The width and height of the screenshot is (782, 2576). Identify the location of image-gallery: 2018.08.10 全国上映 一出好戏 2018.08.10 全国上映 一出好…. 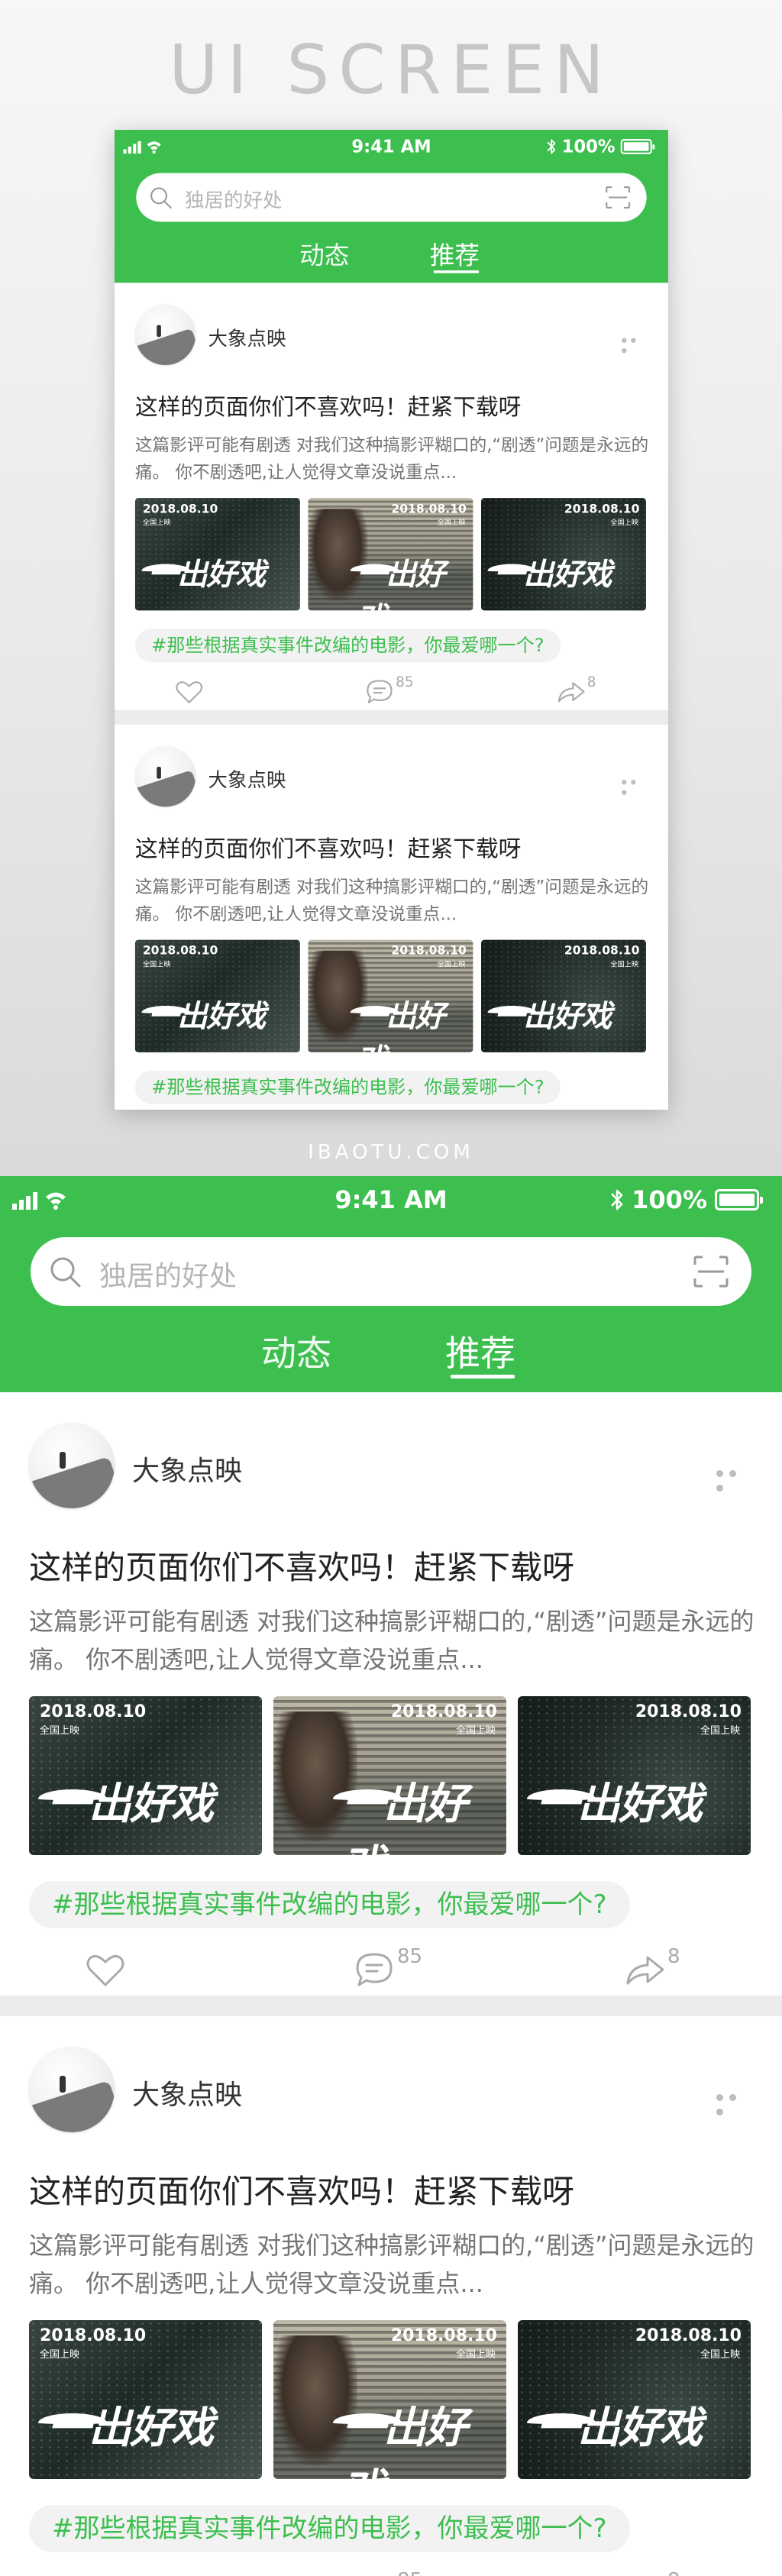
(391, 554).